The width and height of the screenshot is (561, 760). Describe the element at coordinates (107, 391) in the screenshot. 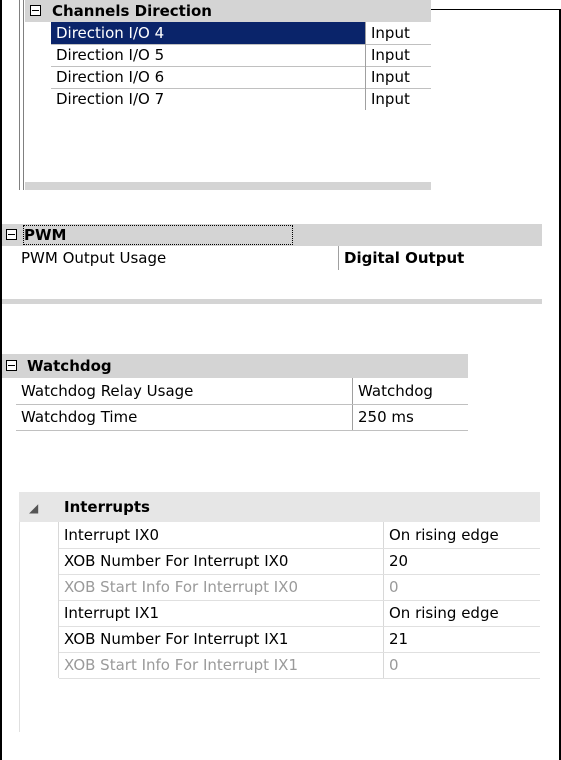

I see `property-name: Watchdog Relay Usage` at that location.